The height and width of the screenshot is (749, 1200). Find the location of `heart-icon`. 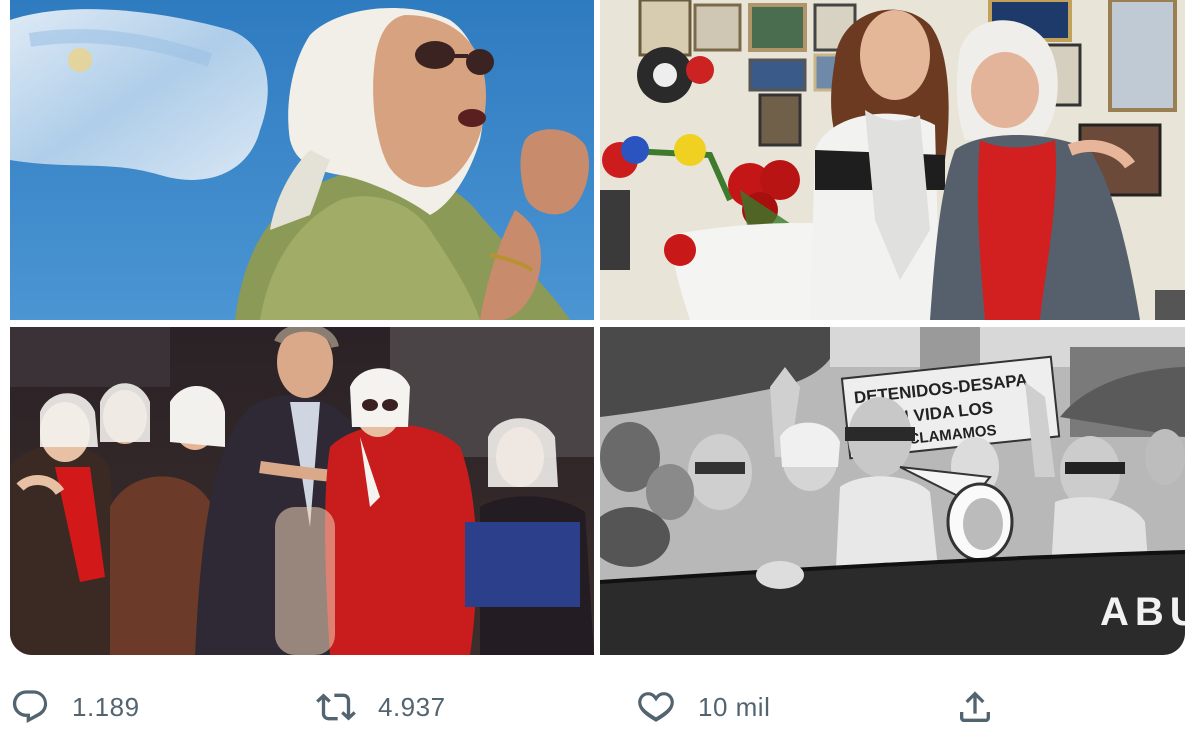

heart-icon is located at coordinates (656, 707).